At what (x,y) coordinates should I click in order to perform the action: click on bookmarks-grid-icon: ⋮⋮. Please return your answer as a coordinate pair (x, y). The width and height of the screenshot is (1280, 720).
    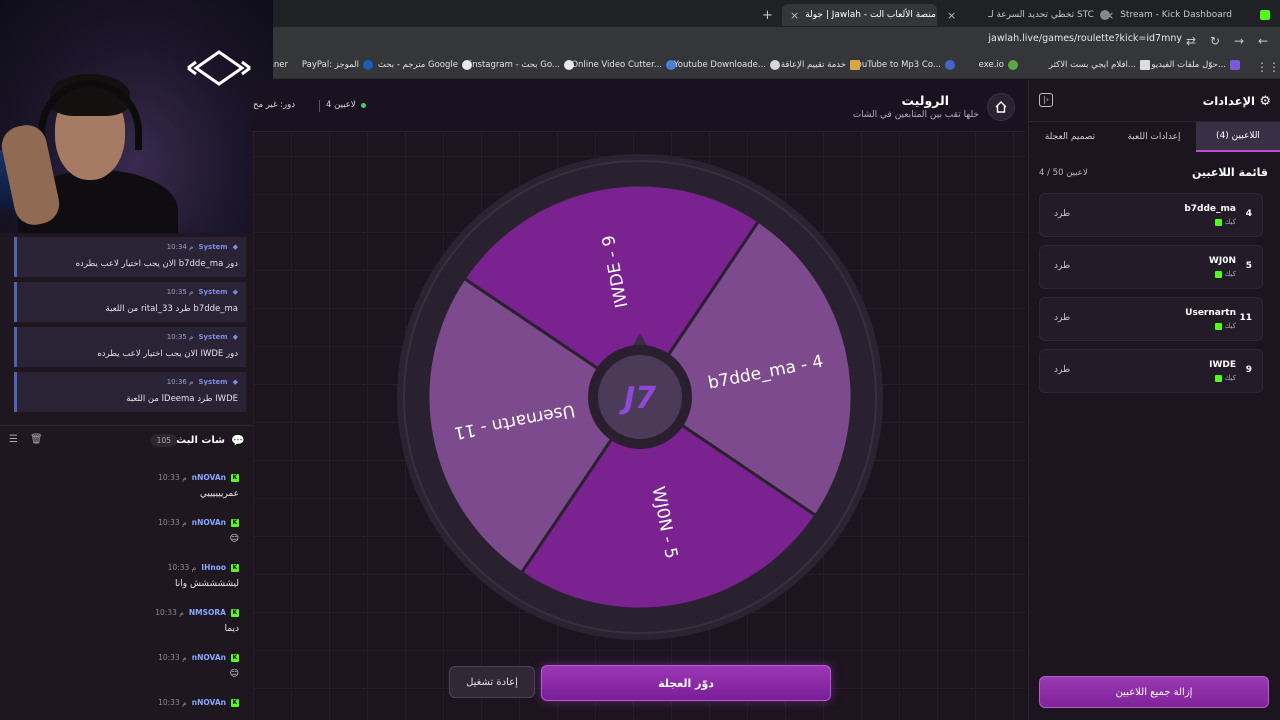
    Looking at the image, I should click on (1268, 67).